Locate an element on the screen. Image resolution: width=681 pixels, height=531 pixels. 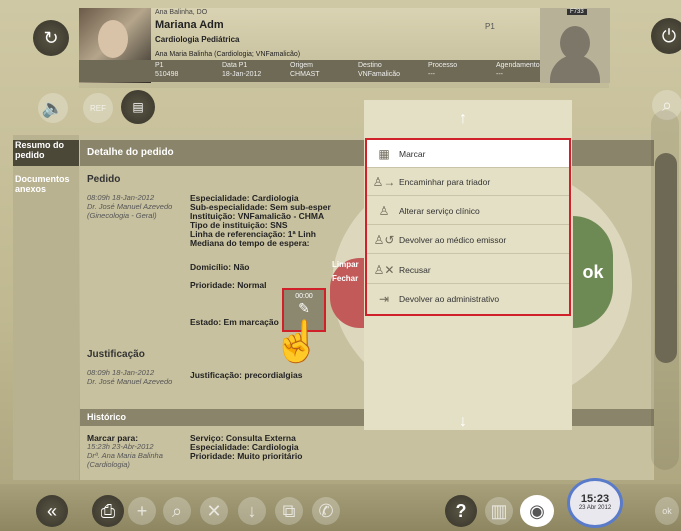
agendamento-label: Agendamento is located at coordinates (518, 65).